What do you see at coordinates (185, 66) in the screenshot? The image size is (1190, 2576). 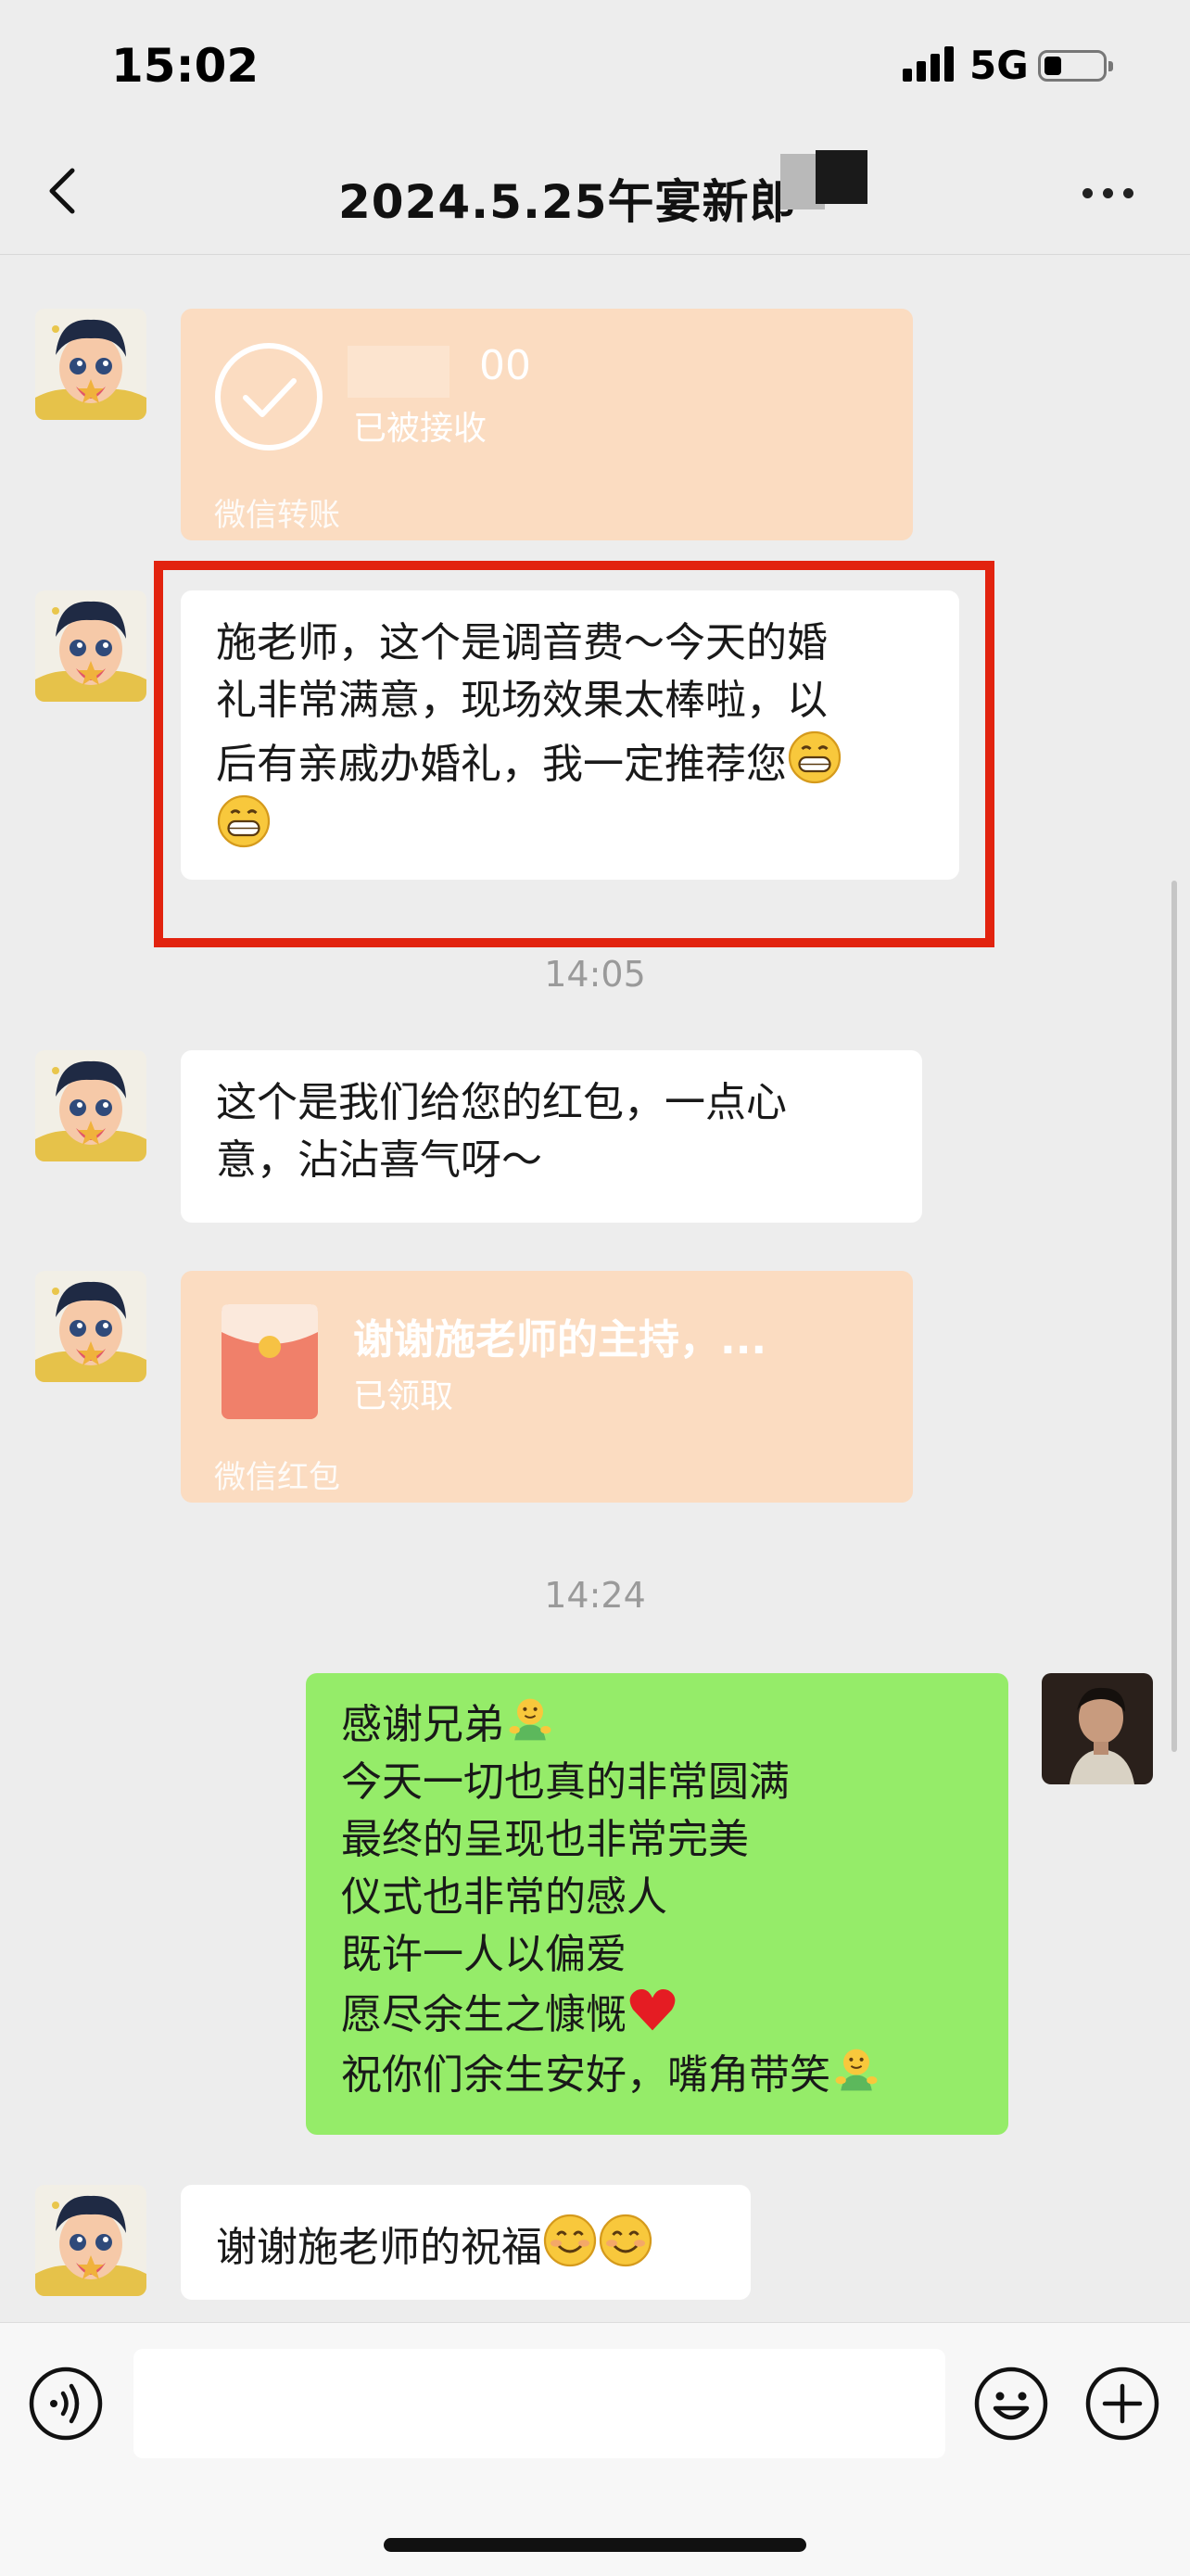 I see `status-time: 15:02` at bounding box center [185, 66].